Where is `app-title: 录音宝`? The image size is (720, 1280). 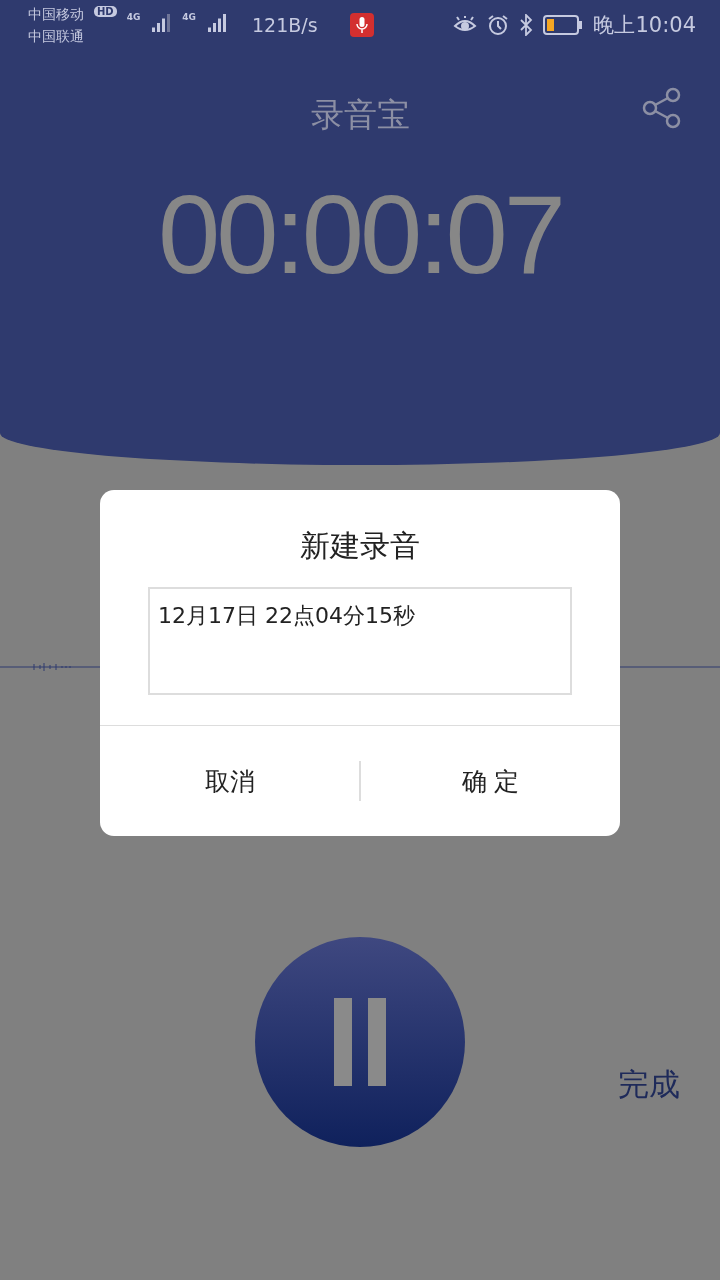
app-title: 录音宝 is located at coordinates (360, 114).